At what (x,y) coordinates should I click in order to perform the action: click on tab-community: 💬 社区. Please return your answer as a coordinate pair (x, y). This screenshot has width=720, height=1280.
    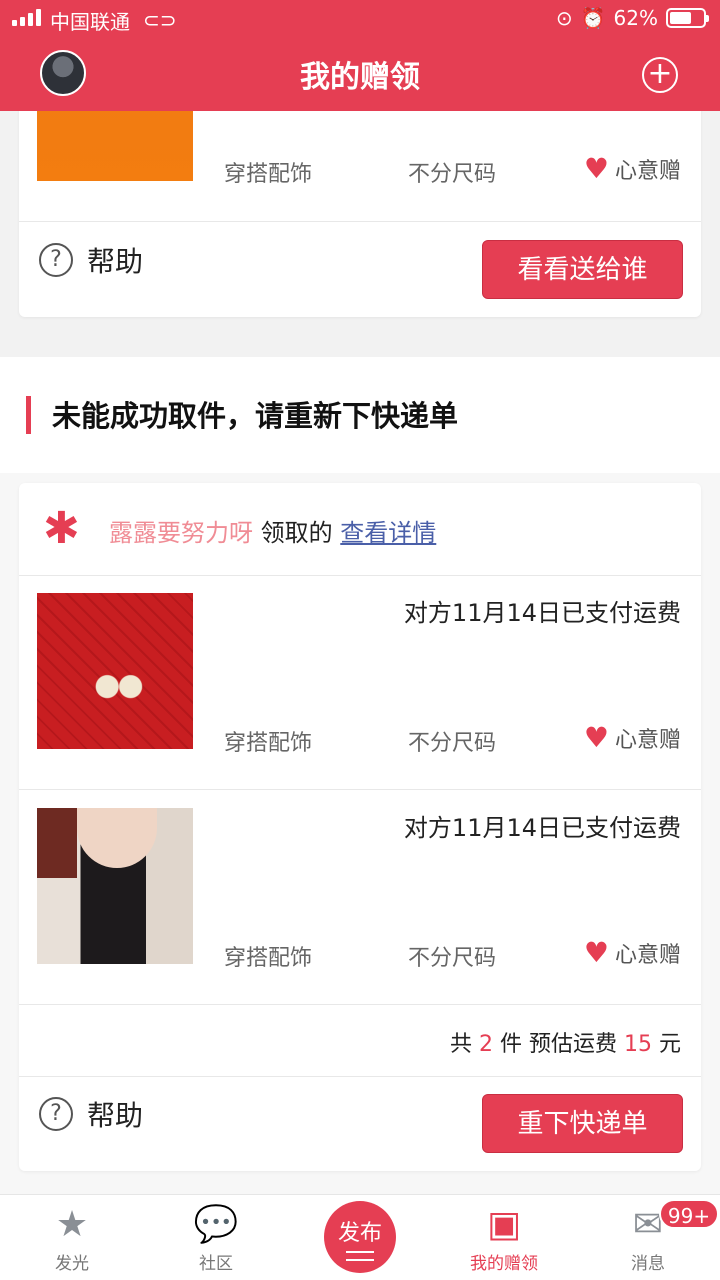
    Looking at the image, I should click on (216, 1237).